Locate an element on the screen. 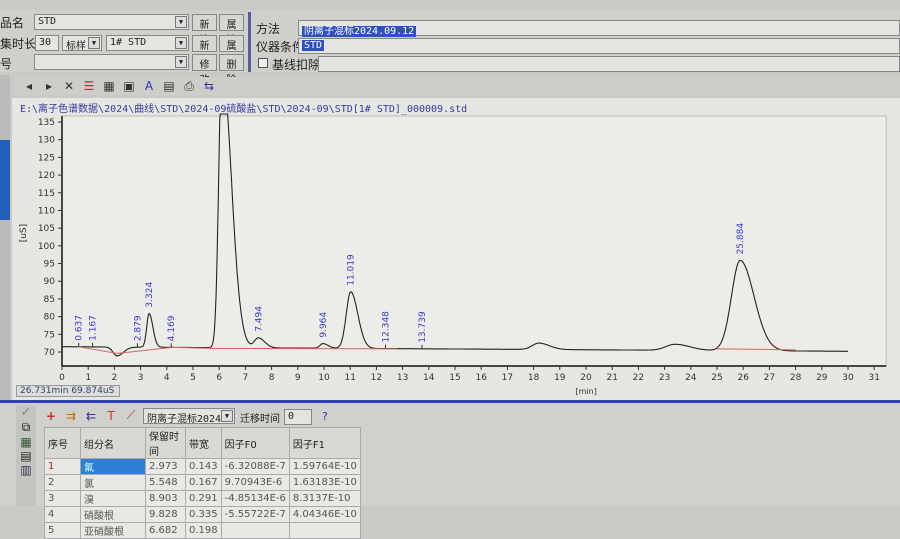  number-label: 号 is located at coordinates (6, 64).